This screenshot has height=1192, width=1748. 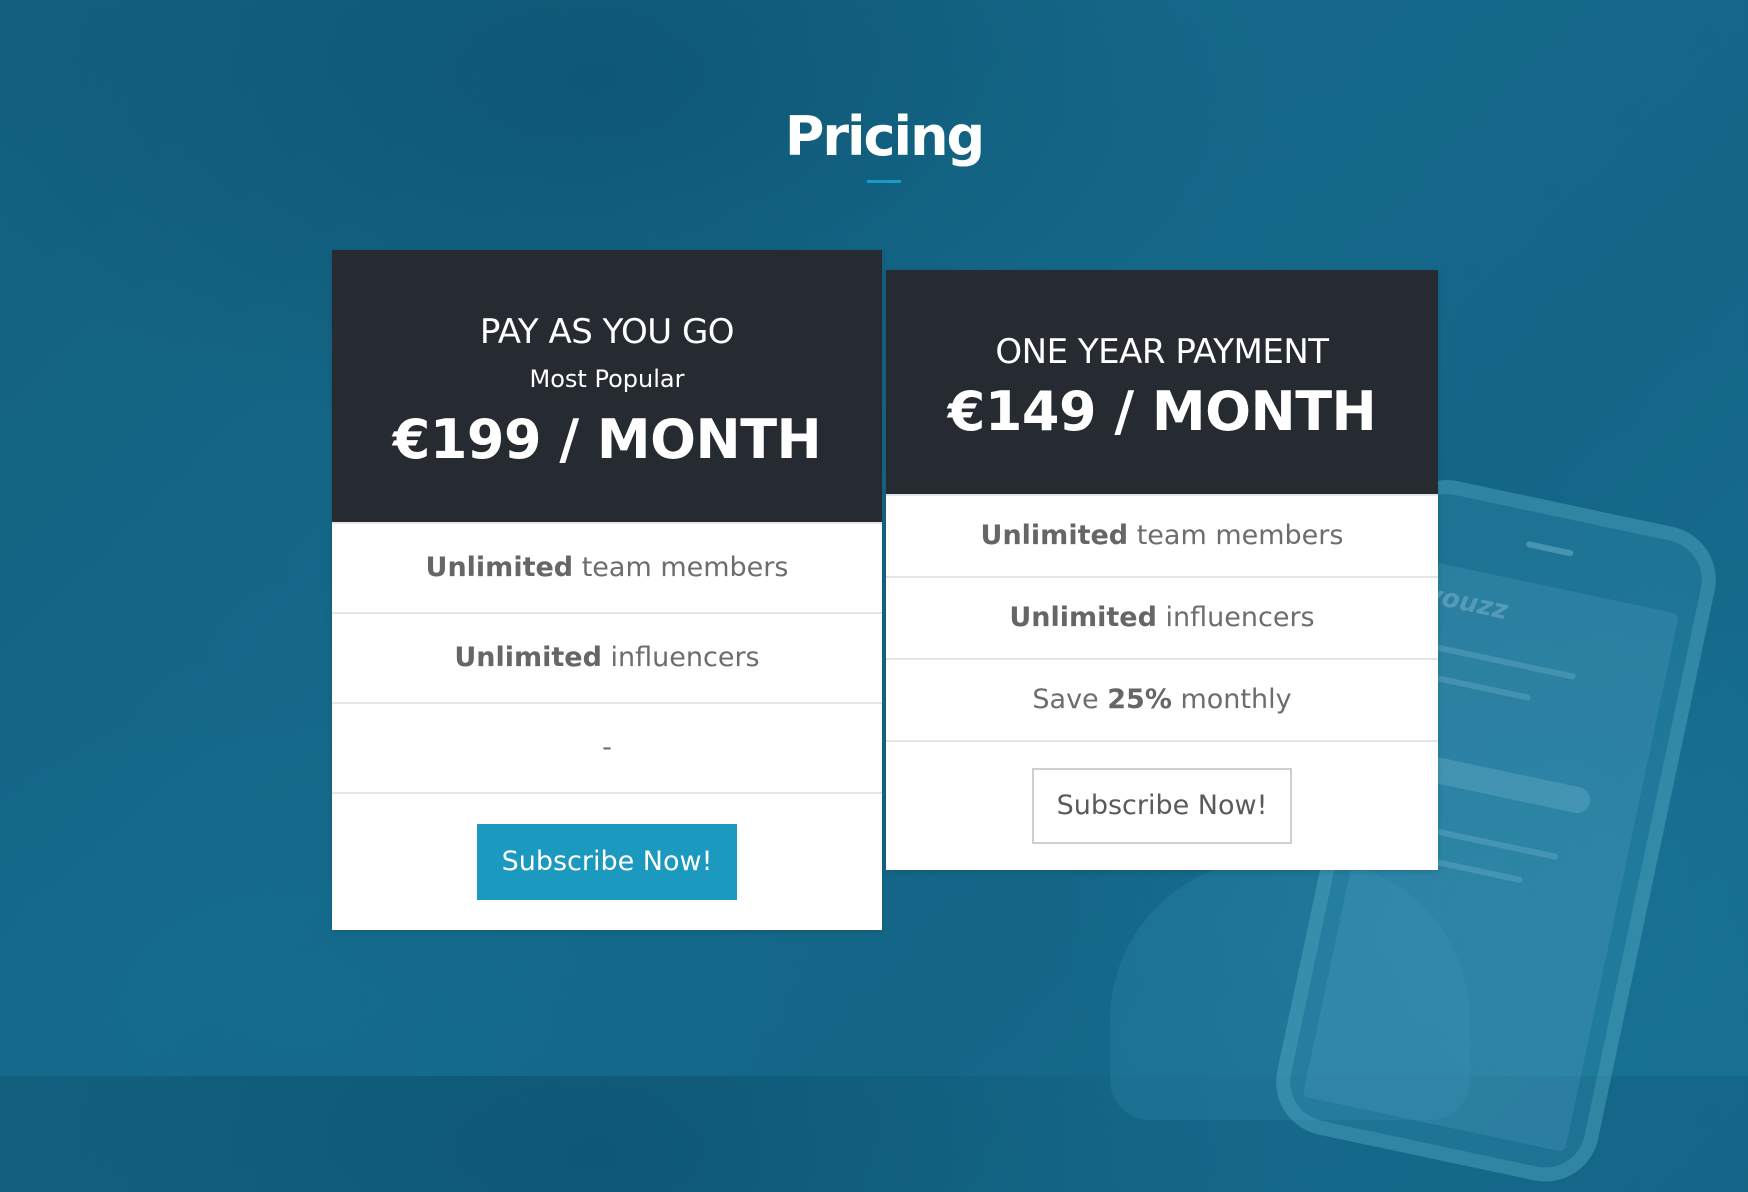 I want to click on plan-name: ONE YEAR PAYMENT, so click(x=1162, y=352).